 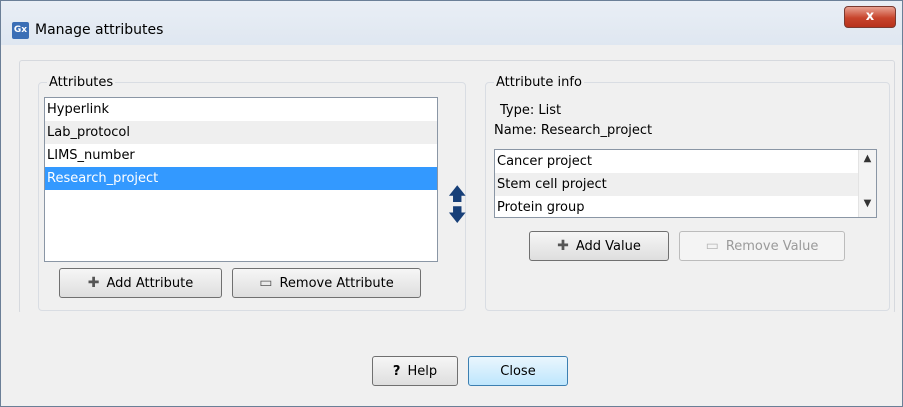 What do you see at coordinates (451, 23) in the screenshot?
I see `title-bar: Gx Manage attributes x` at bounding box center [451, 23].